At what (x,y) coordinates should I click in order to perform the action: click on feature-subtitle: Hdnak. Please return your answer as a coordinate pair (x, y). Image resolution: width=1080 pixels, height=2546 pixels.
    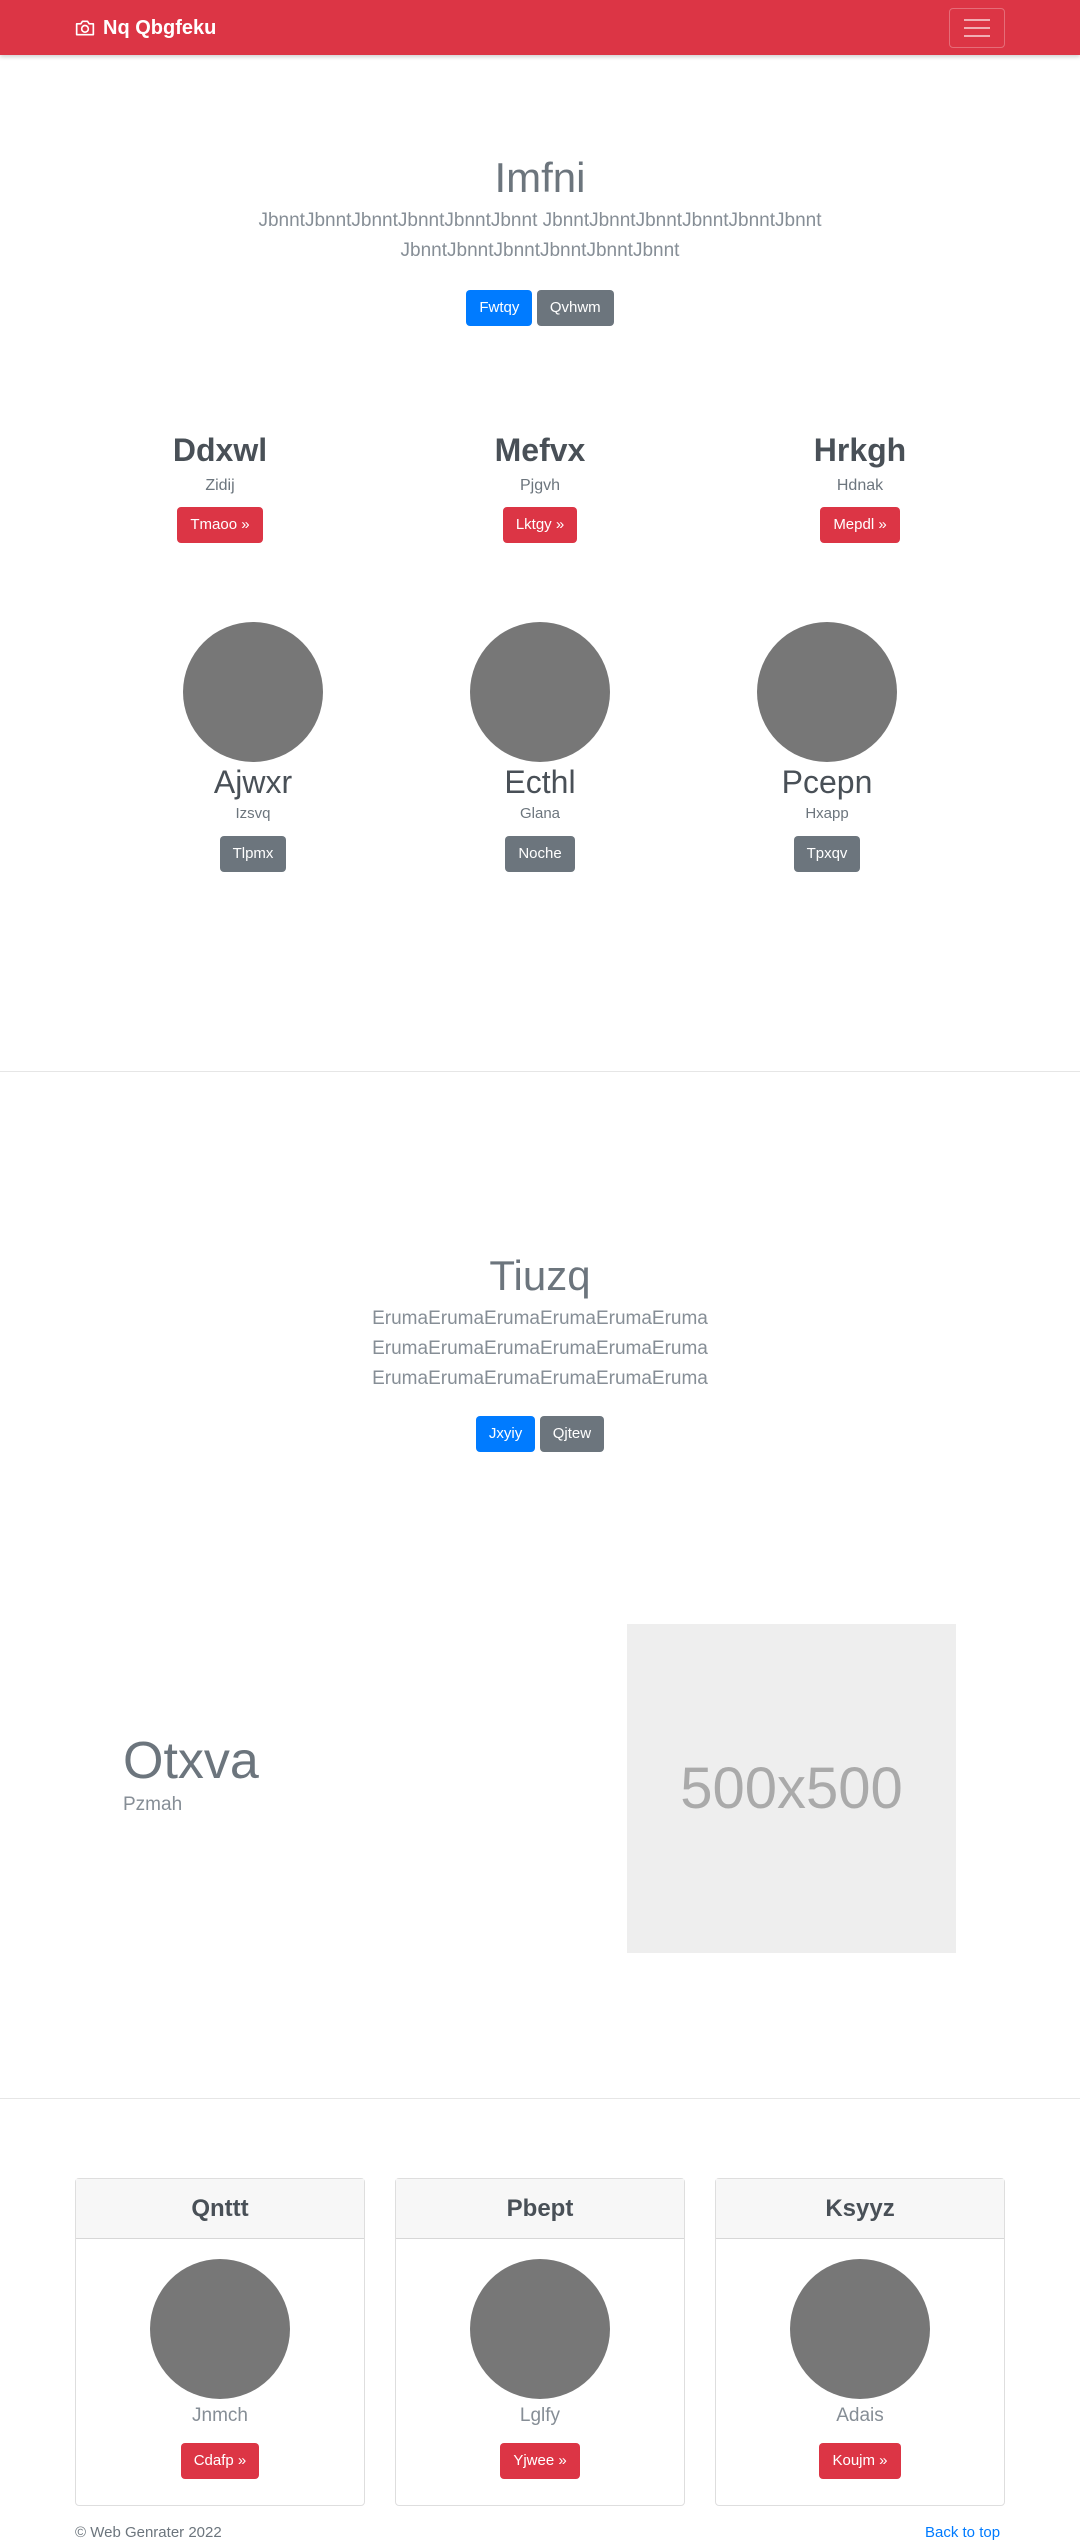
    Looking at the image, I should click on (860, 485).